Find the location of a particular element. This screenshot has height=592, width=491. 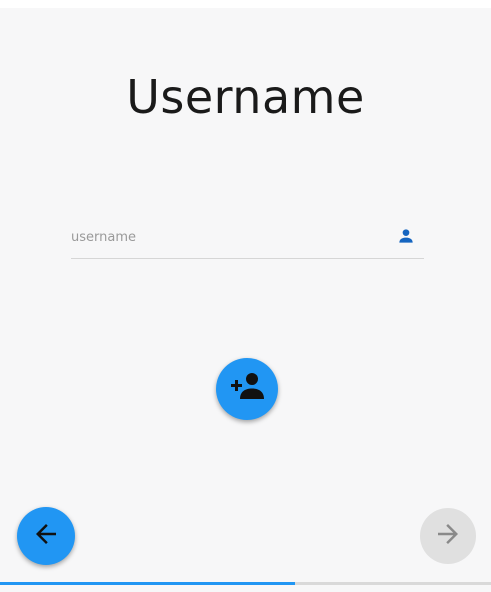

next-button is located at coordinates (448, 536).